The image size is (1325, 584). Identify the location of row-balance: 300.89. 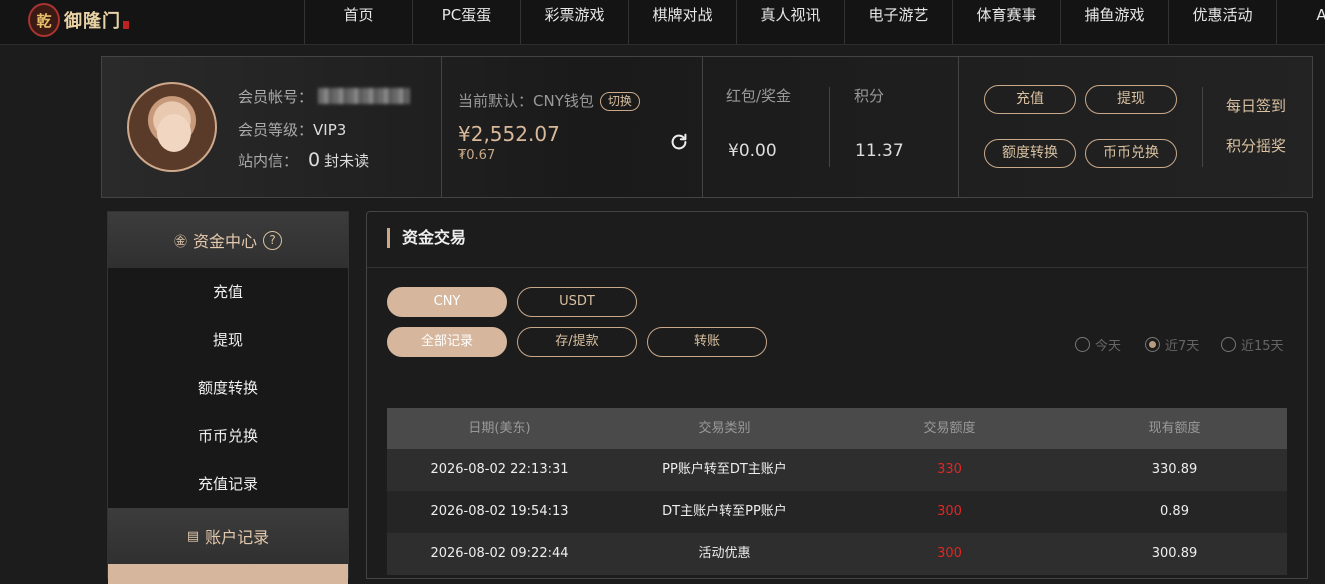
(1174, 553).